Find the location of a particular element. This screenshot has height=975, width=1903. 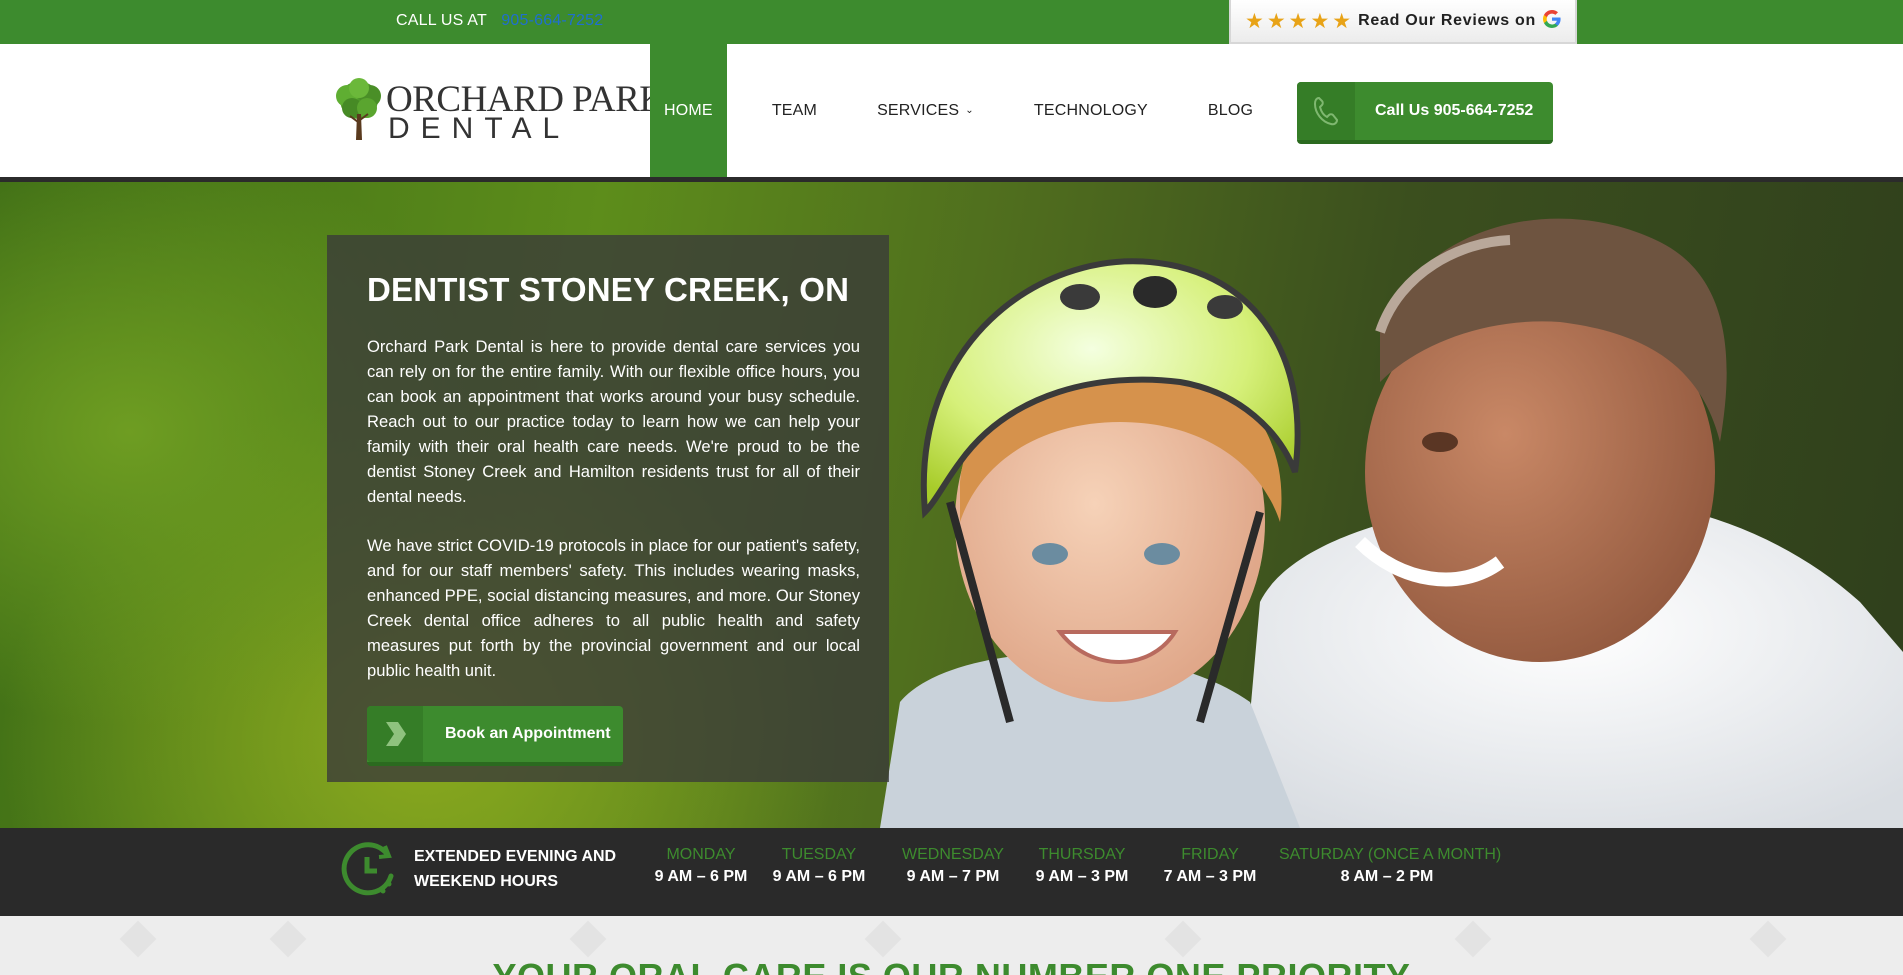

day-name: THURSDAY is located at coordinates (1082, 854).